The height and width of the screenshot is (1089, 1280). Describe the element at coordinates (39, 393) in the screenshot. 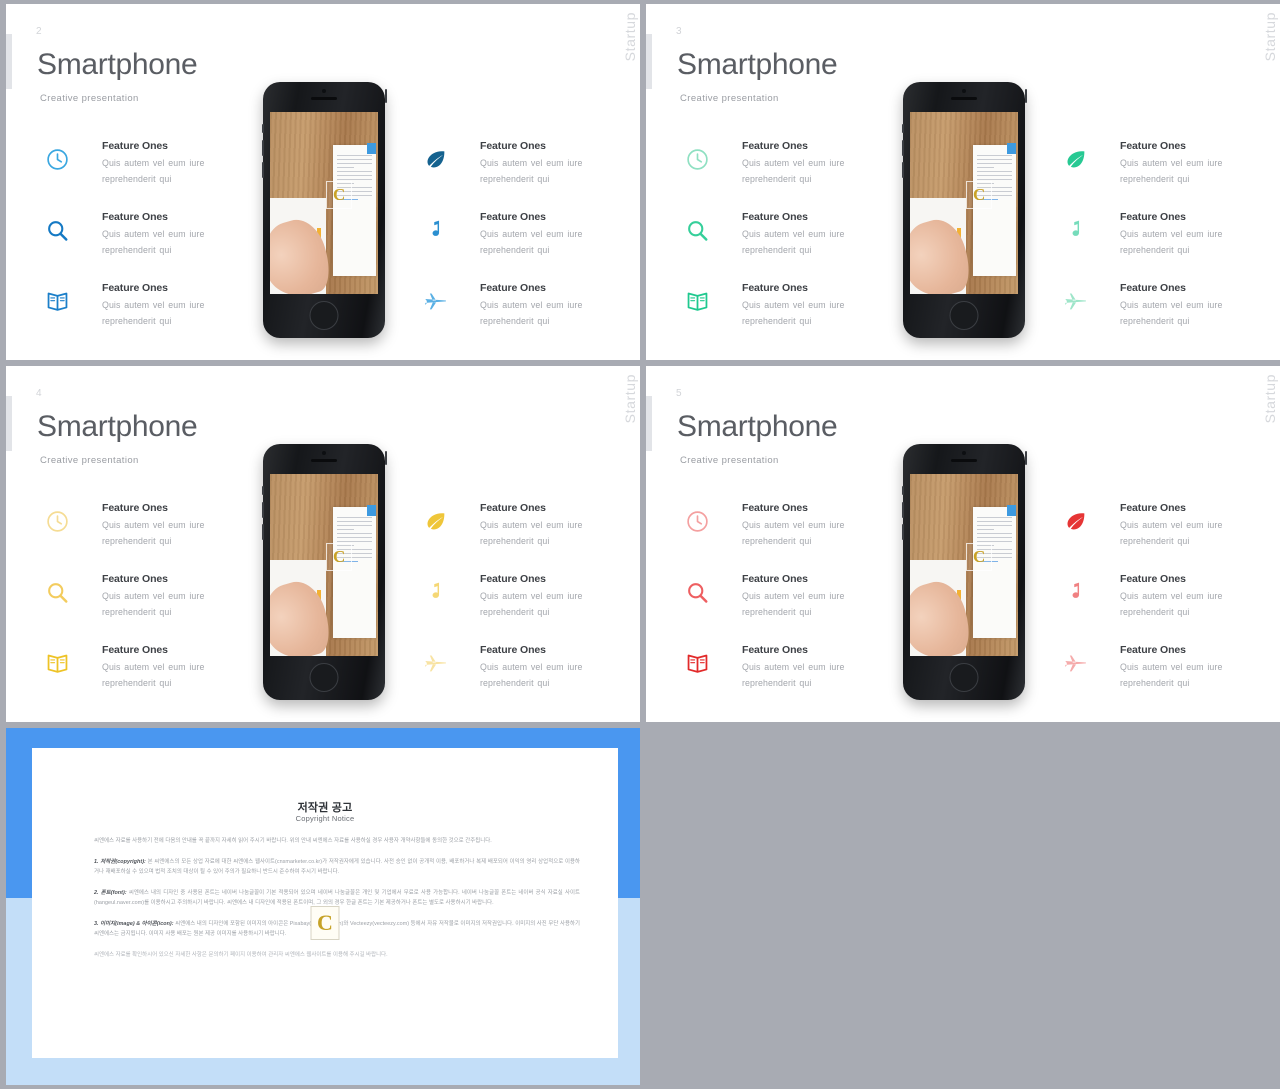

I see `slide-number: 4` at that location.